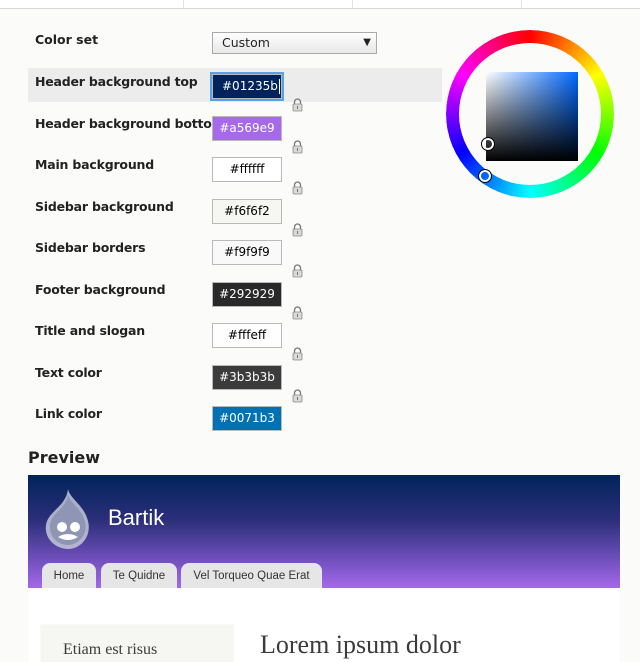 The height and width of the screenshot is (662, 640). I want to click on color-field-label: Text color, so click(68, 372).